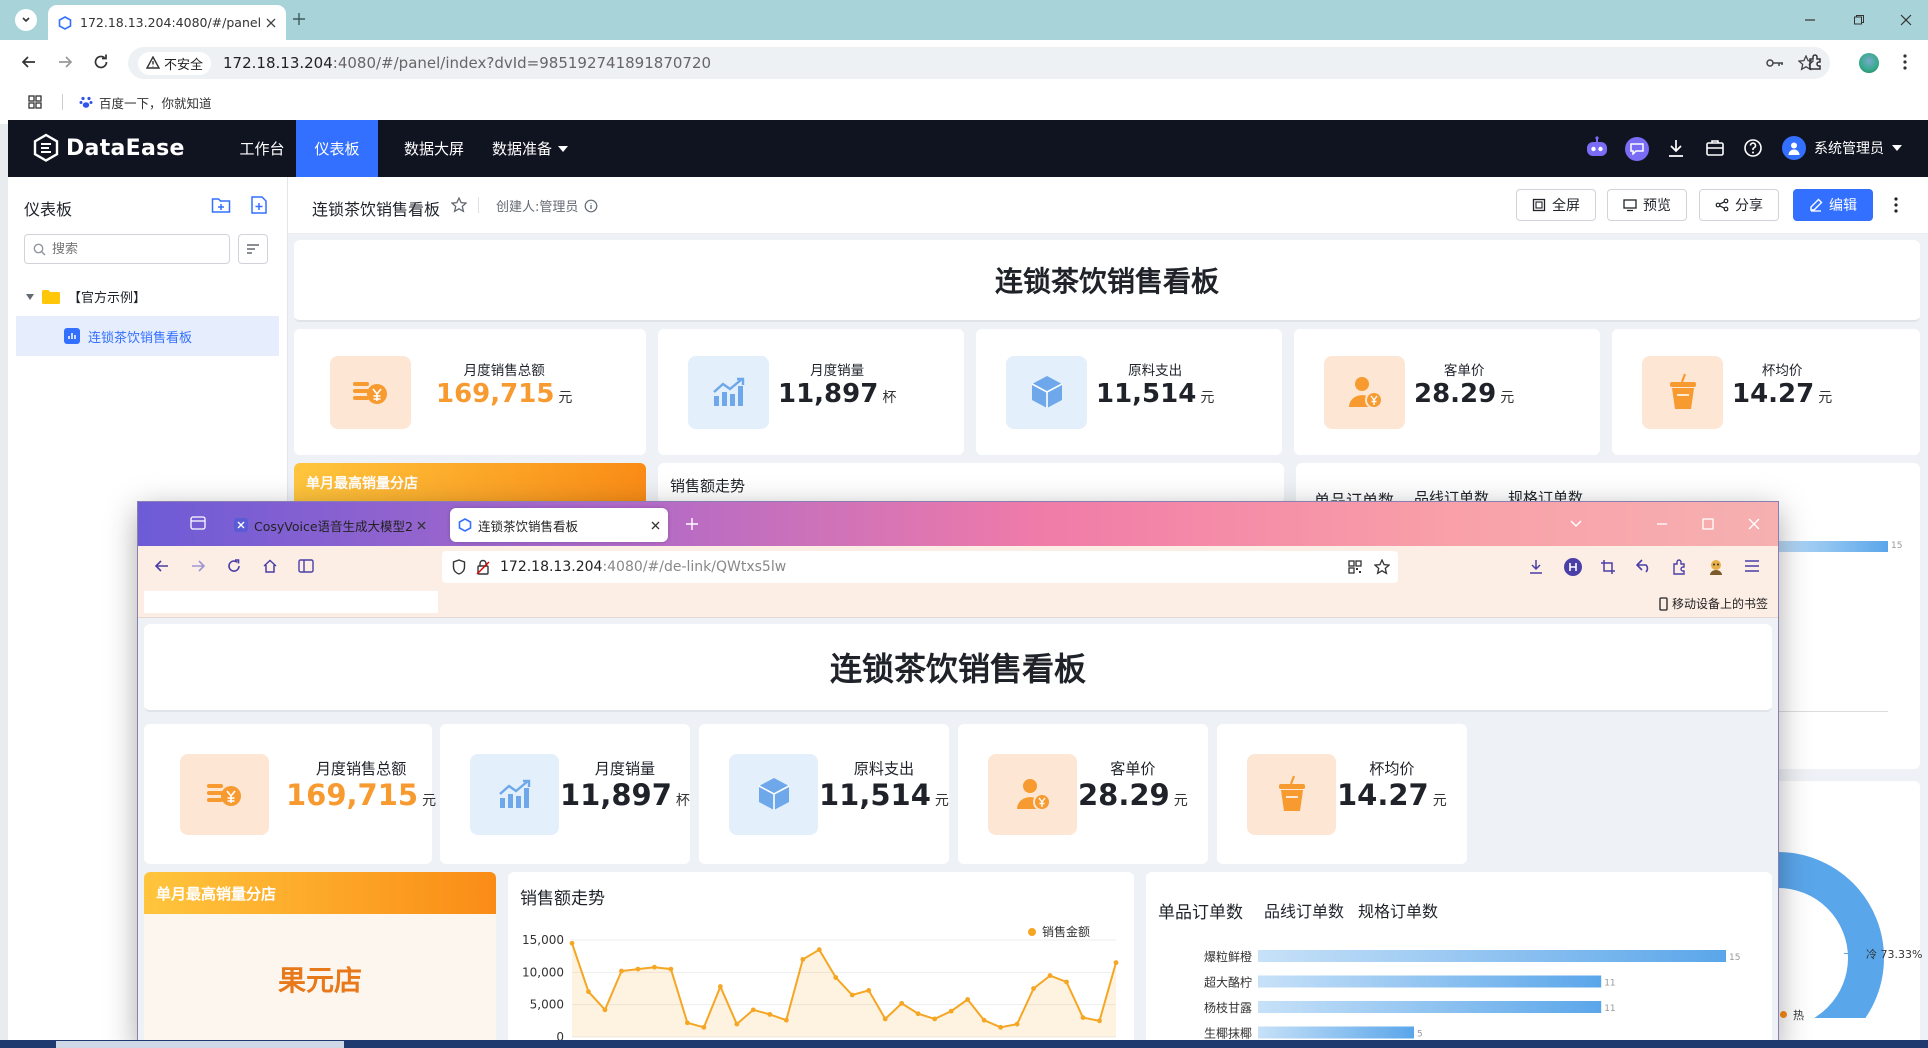 The image size is (1928, 1048). What do you see at coordinates (692, 524) in the screenshot?
I see `firefox-new-tab-icon` at bounding box center [692, 524].